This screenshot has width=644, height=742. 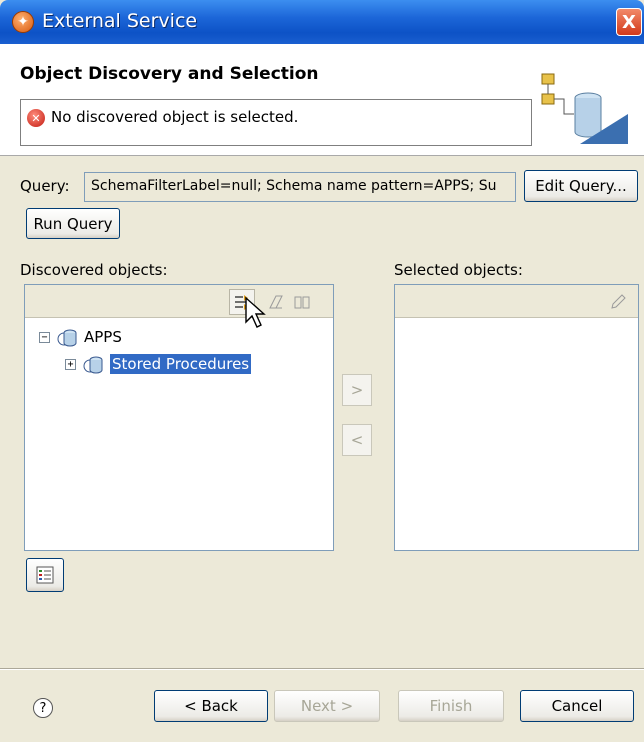 I want to click on tree-item-stored-procedures: + Stored Procedures, so click(x=158, y=364).